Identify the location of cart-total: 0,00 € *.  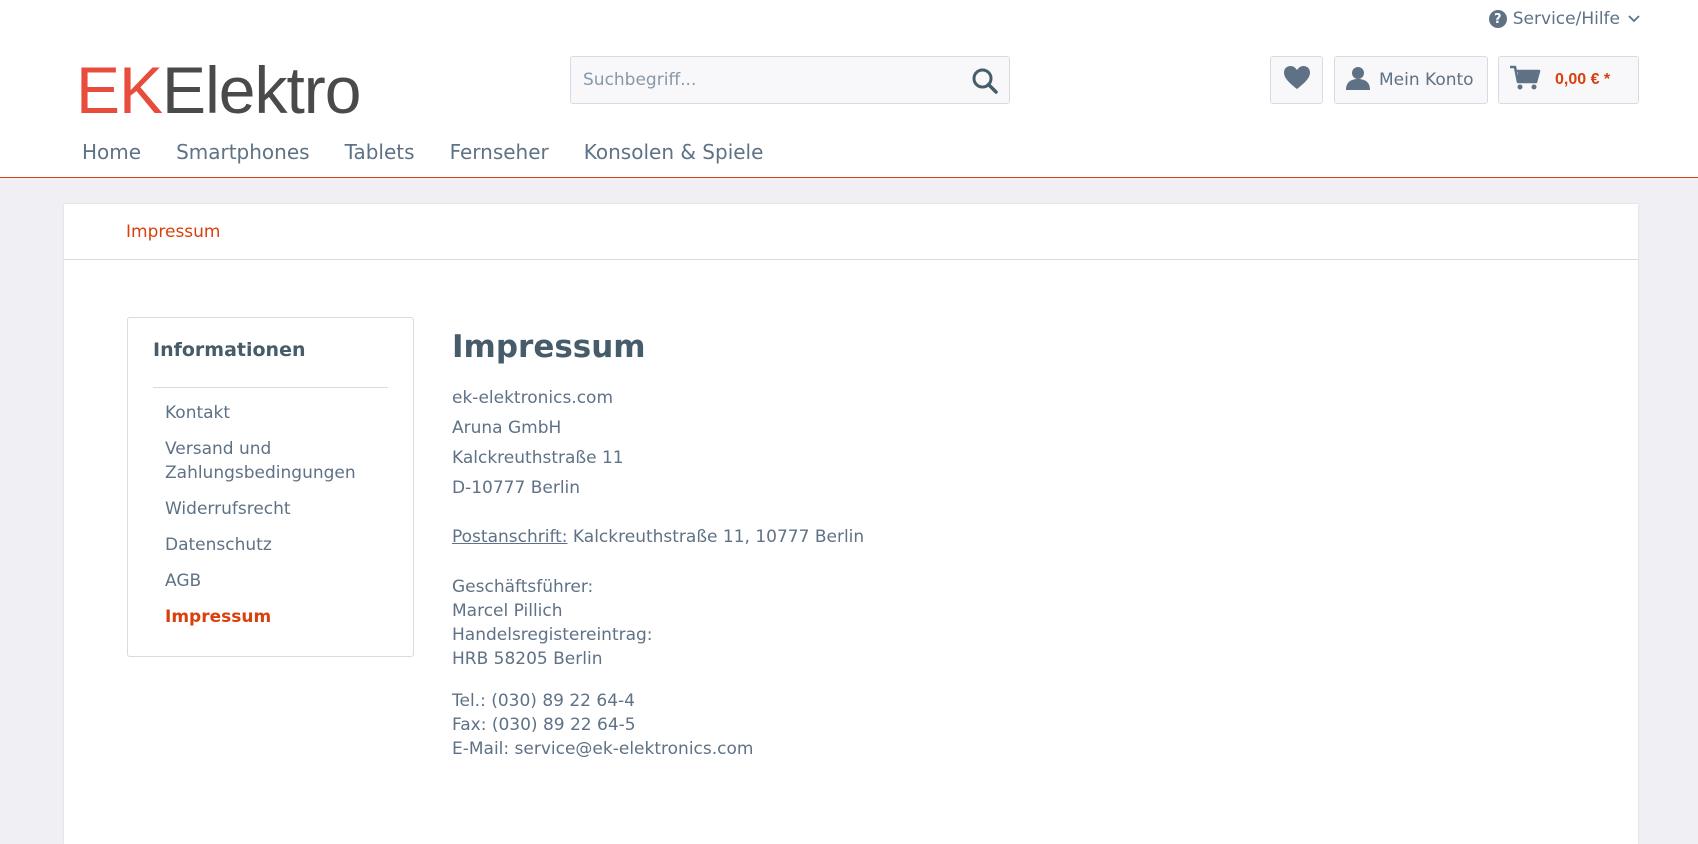
(1583, 79).